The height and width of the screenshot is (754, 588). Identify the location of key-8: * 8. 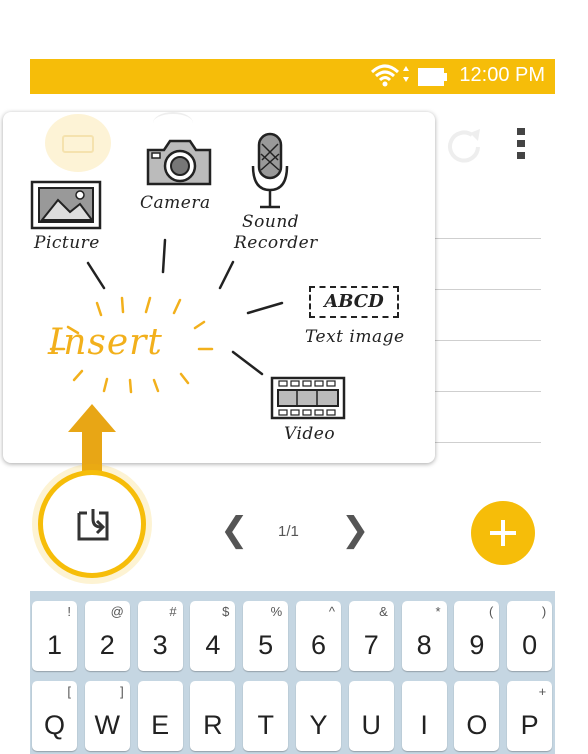
(424, 636).